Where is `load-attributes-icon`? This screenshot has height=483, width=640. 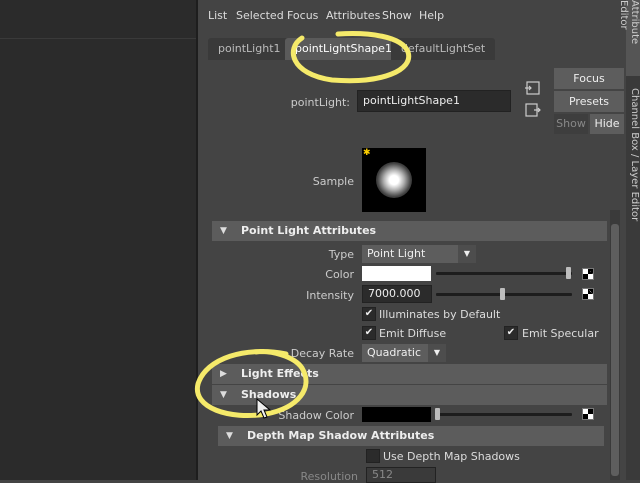 load-attributes-icon is located at coordinates (533, 88).